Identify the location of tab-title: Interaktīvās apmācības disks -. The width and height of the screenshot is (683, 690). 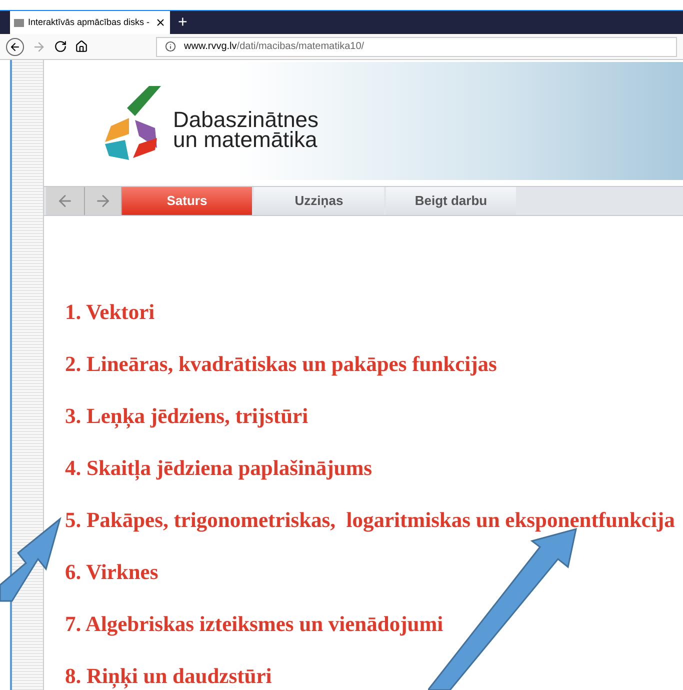
(89, 22).